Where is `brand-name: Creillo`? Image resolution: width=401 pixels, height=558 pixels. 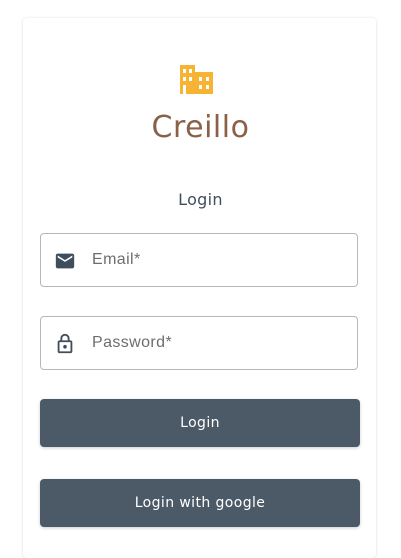 brand-name: Creillo is located at coordinates (200, 127).